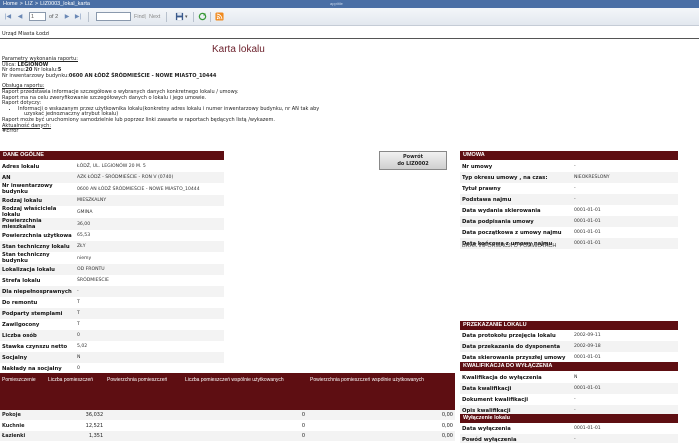  I want to click on export-save-icon, so click(179, 16).